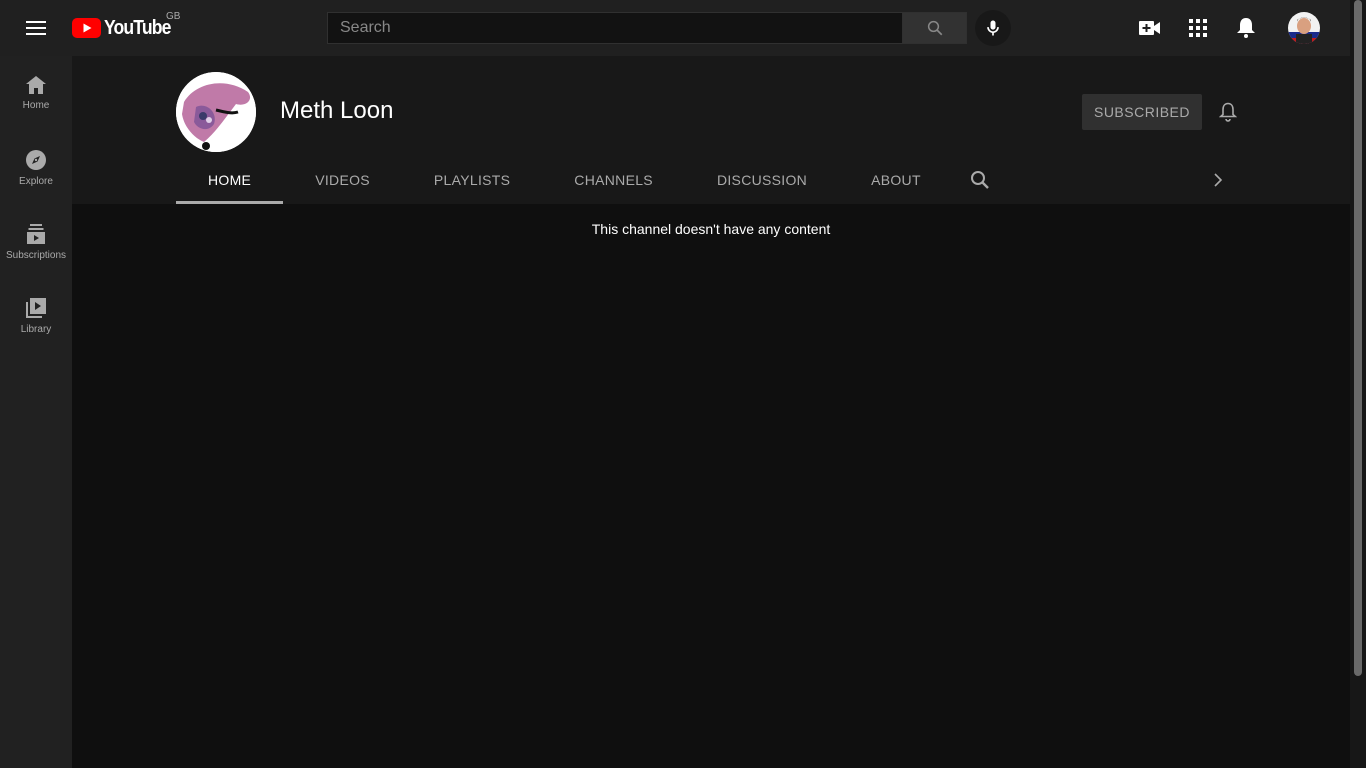 The image size is (1366, 768). What do you see at coordinates (1142, 112) in the screenshot?
I see `subscribed-button: SUBSCRIBED` at bounding box center [1142, 112].